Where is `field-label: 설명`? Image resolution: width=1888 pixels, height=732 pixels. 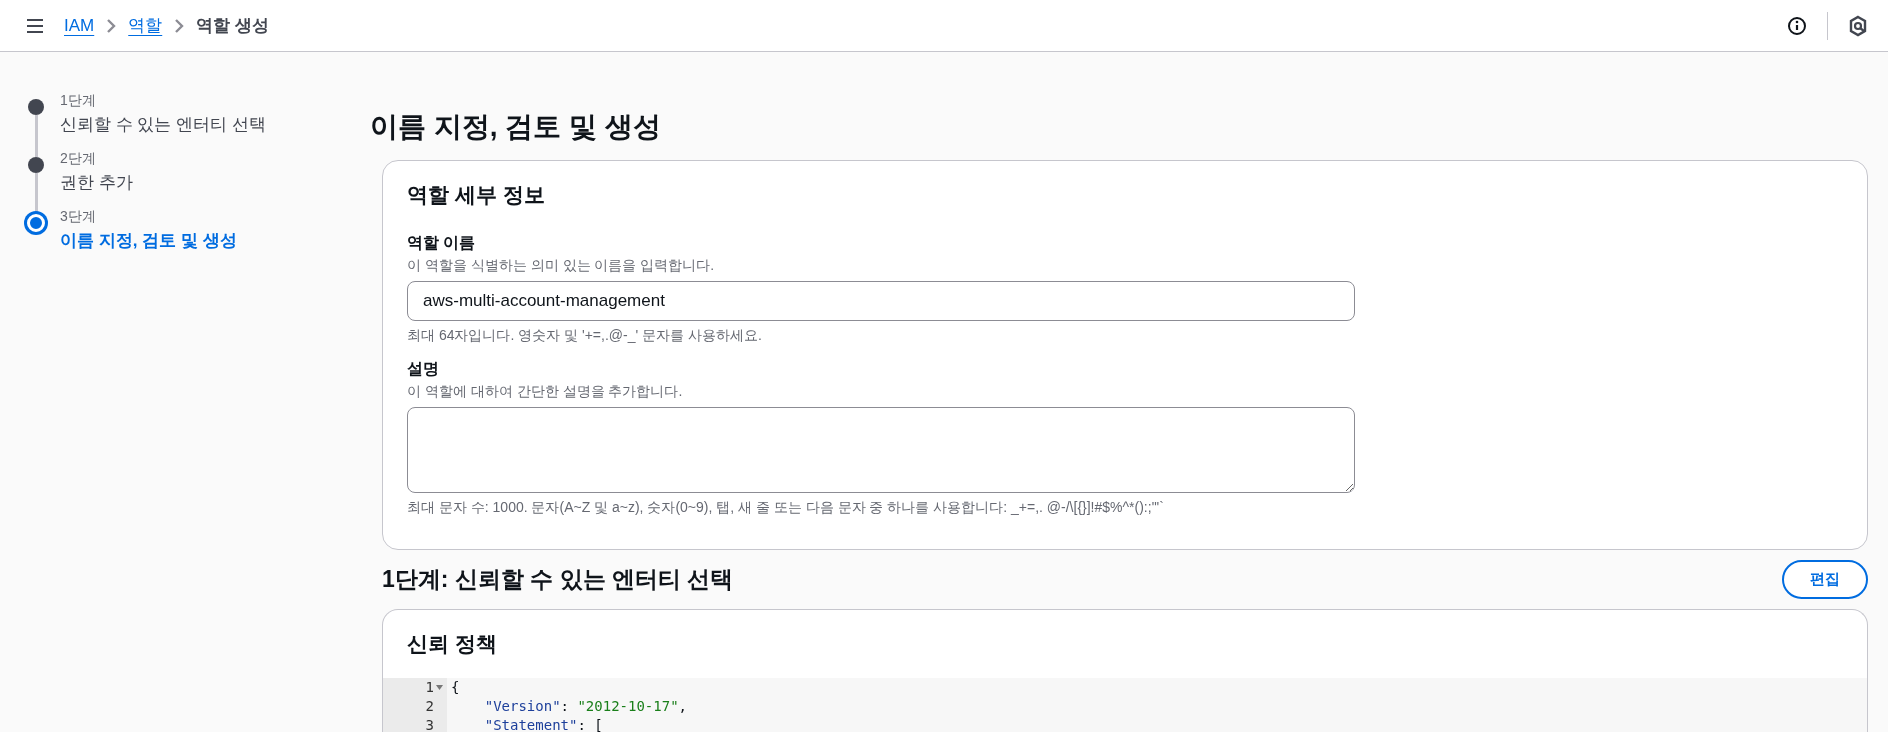 field-label: 설명 is located at coordinates (423, 369).